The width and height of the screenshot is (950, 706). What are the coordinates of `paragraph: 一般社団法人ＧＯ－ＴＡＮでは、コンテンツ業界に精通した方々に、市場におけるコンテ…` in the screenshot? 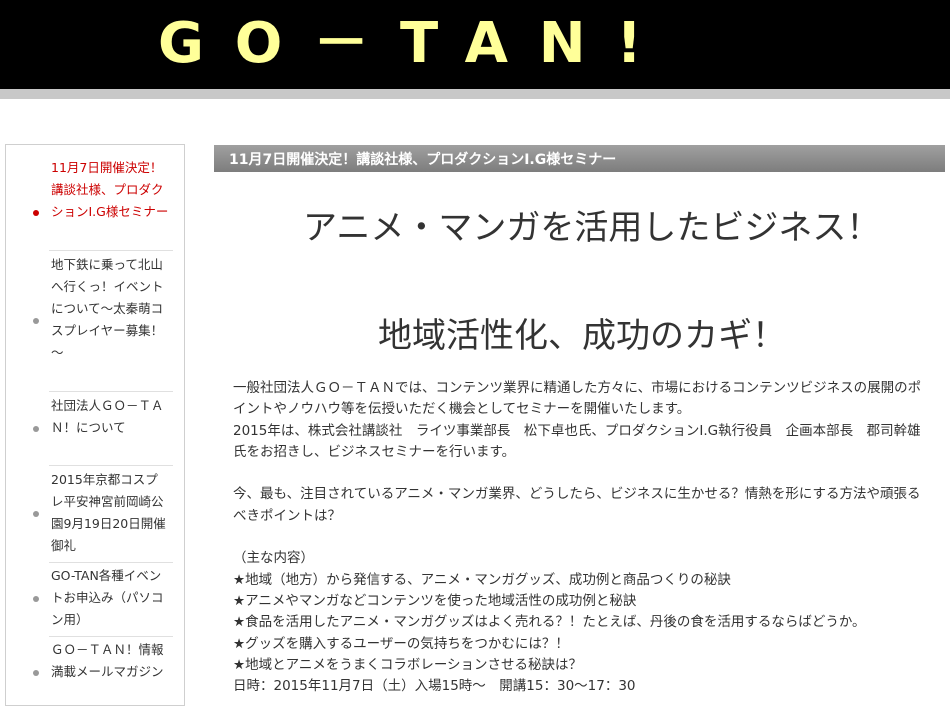 It's located at (577, 399).